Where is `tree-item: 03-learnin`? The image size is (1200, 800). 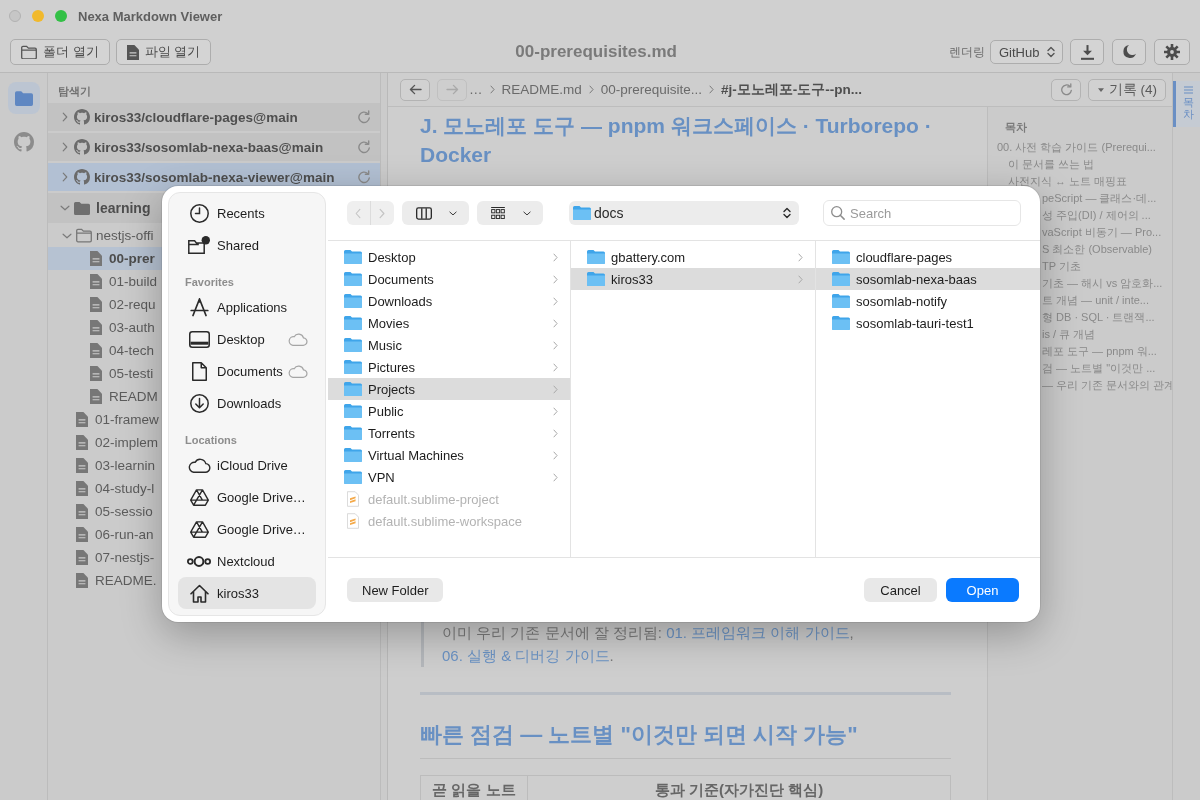 tree-item: 03-learnin is located at coordinates (105, 465).